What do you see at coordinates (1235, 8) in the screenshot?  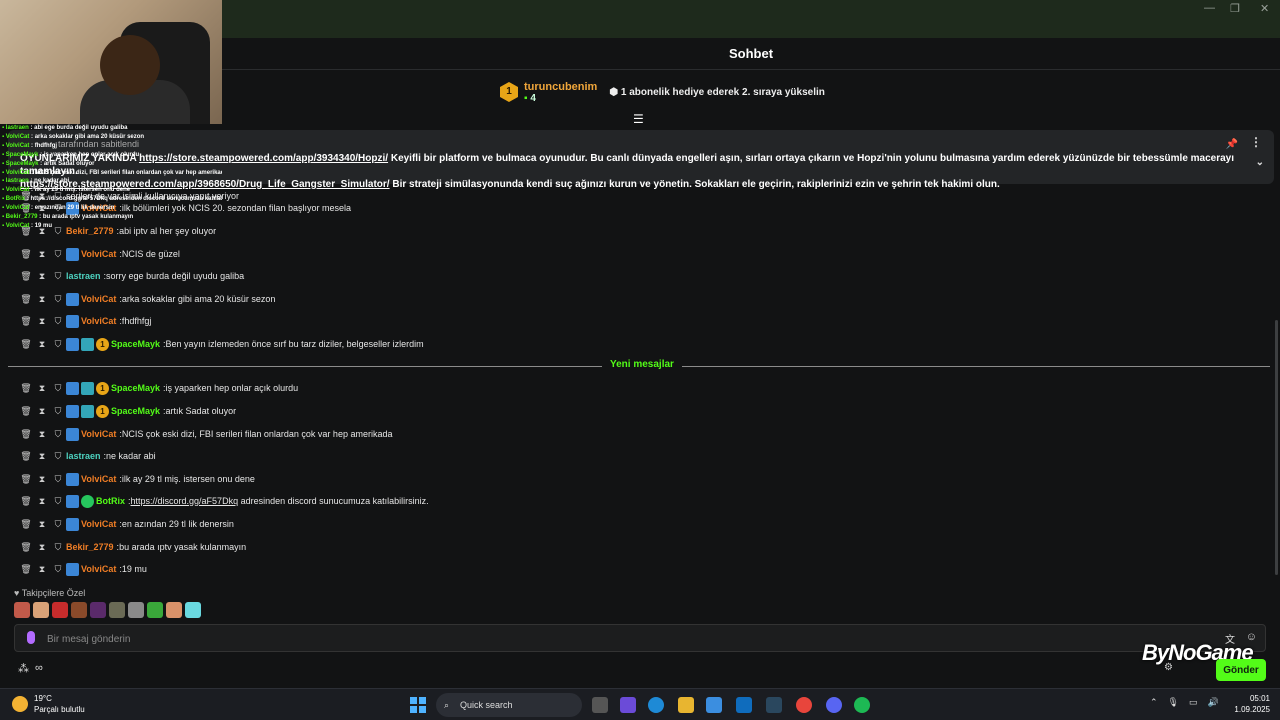 I see `restore-icon: ❐` at bounding box center [1235, 8].